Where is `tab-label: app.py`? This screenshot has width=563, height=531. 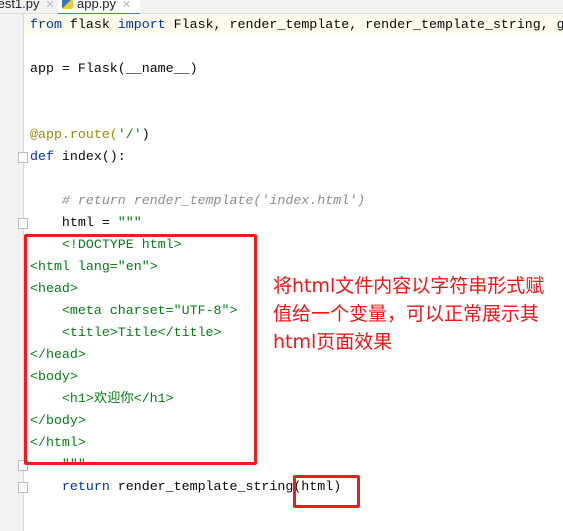
tab-label: app.py is located at coordinates (97, 5).